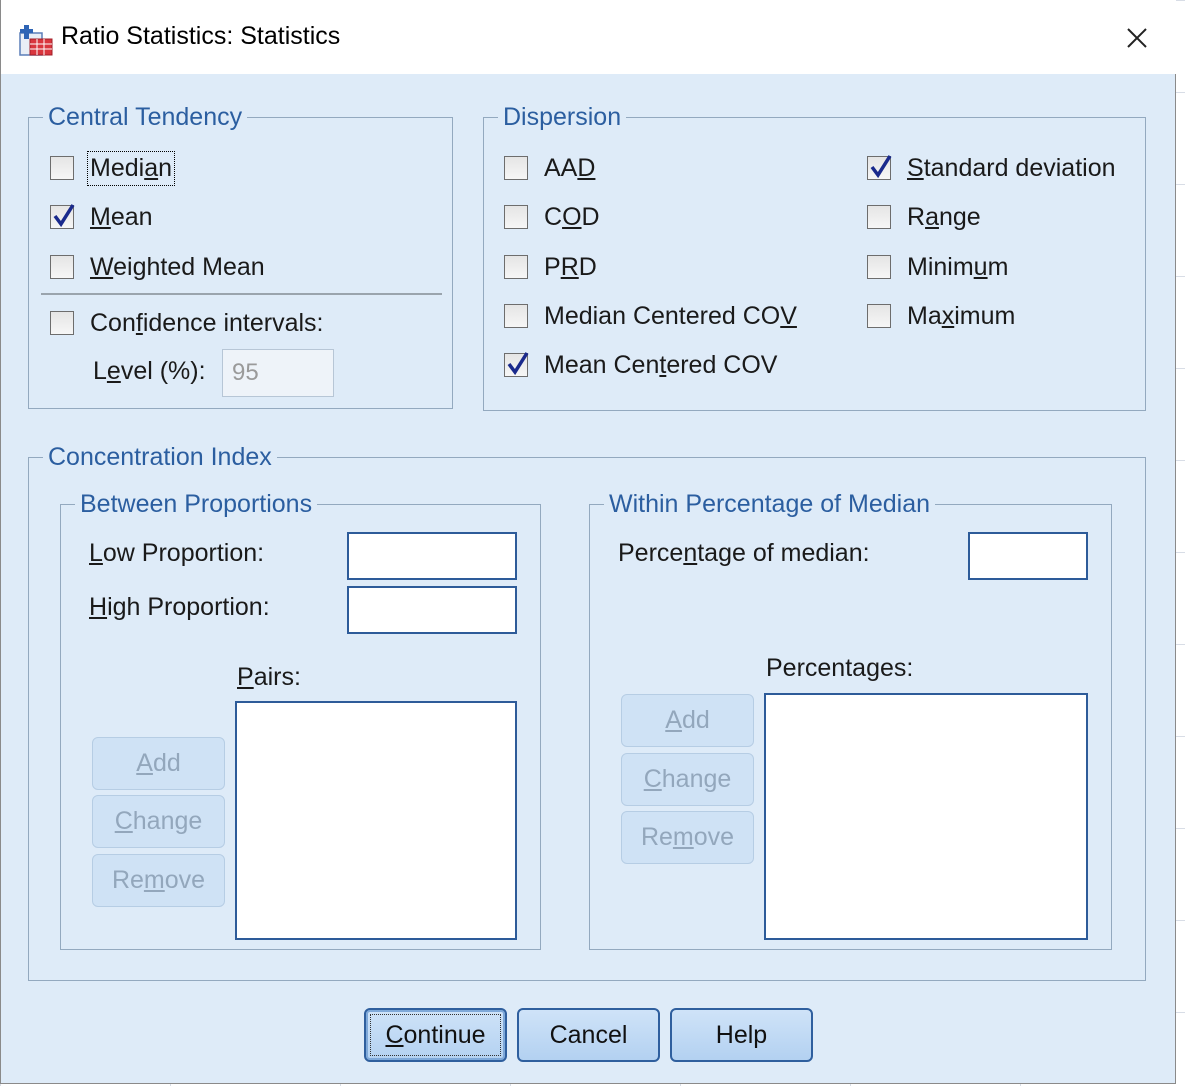 This screenshot has width=1185, height=1086. I want to click on cod-checkbox: COD, so click(552, 217).